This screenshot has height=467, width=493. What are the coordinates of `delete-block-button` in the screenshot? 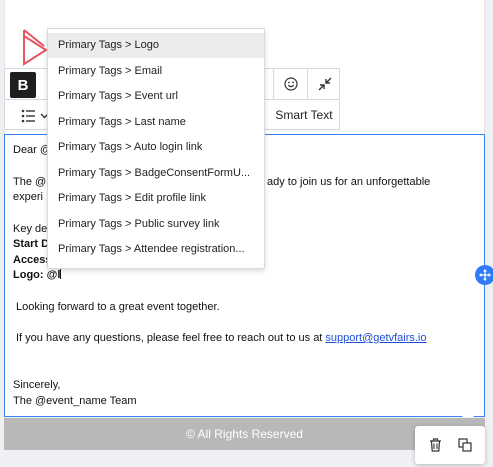 It's located at (436, 445).